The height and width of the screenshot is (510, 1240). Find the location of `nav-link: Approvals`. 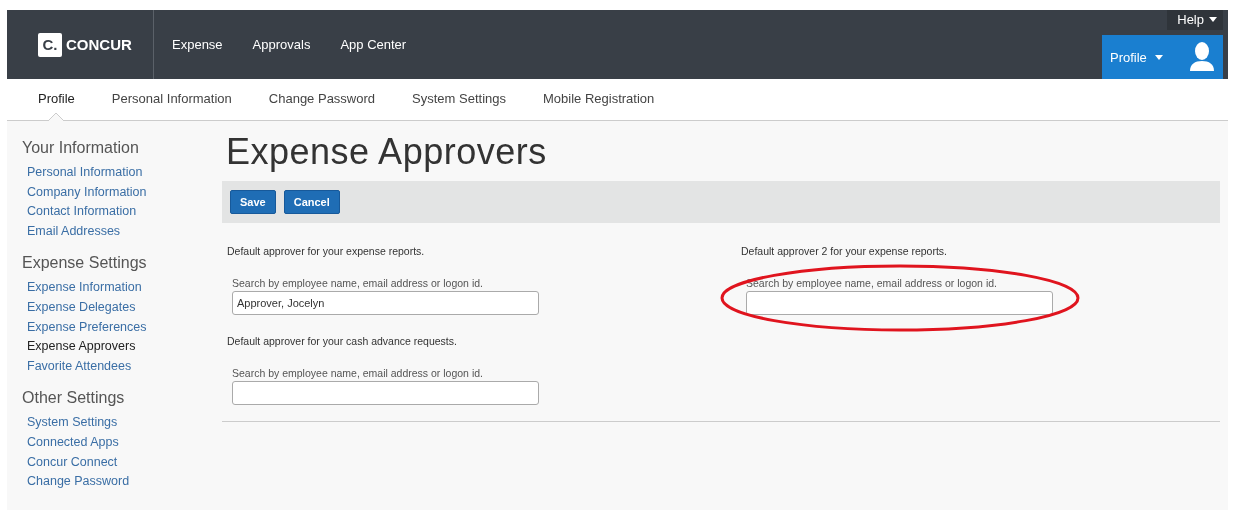

nav-link: Approvals is located at coordinates (281, 44).